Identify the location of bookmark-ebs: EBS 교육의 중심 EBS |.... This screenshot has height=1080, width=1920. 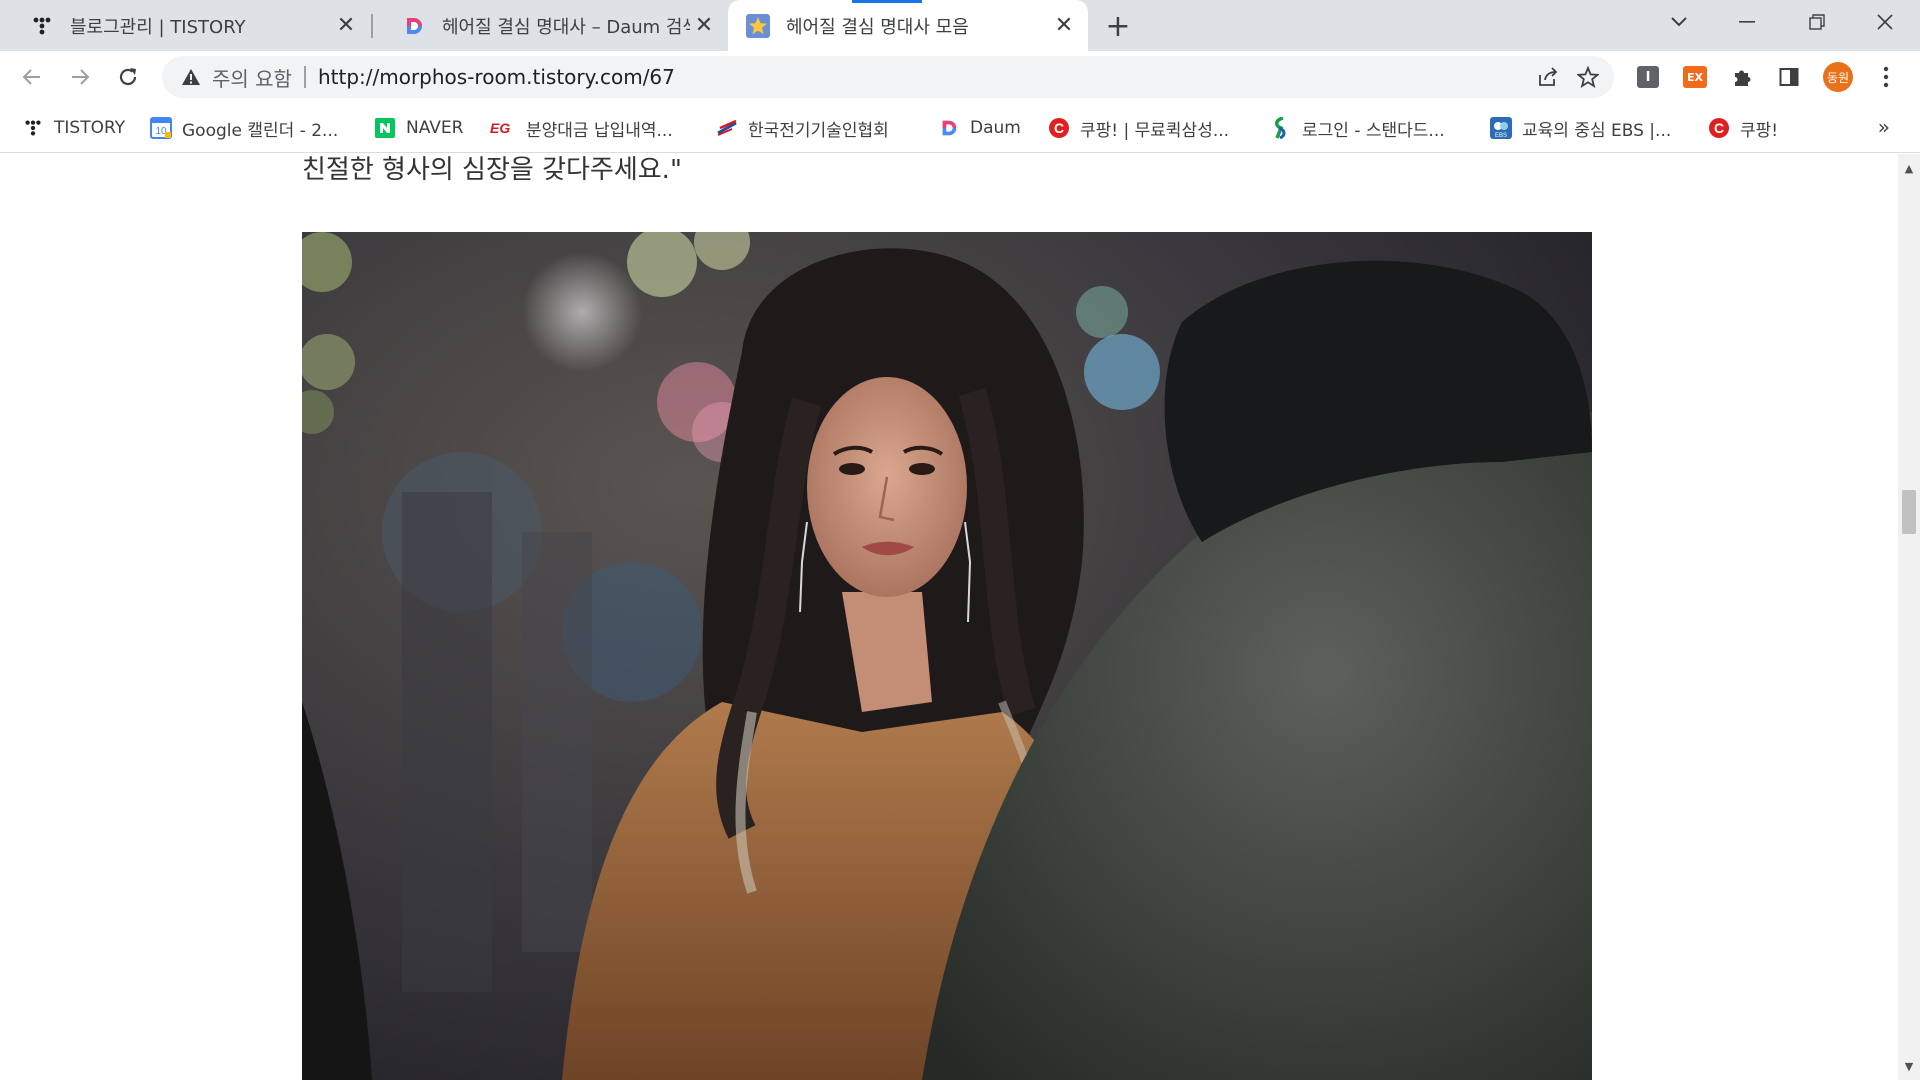
(1580, 128).